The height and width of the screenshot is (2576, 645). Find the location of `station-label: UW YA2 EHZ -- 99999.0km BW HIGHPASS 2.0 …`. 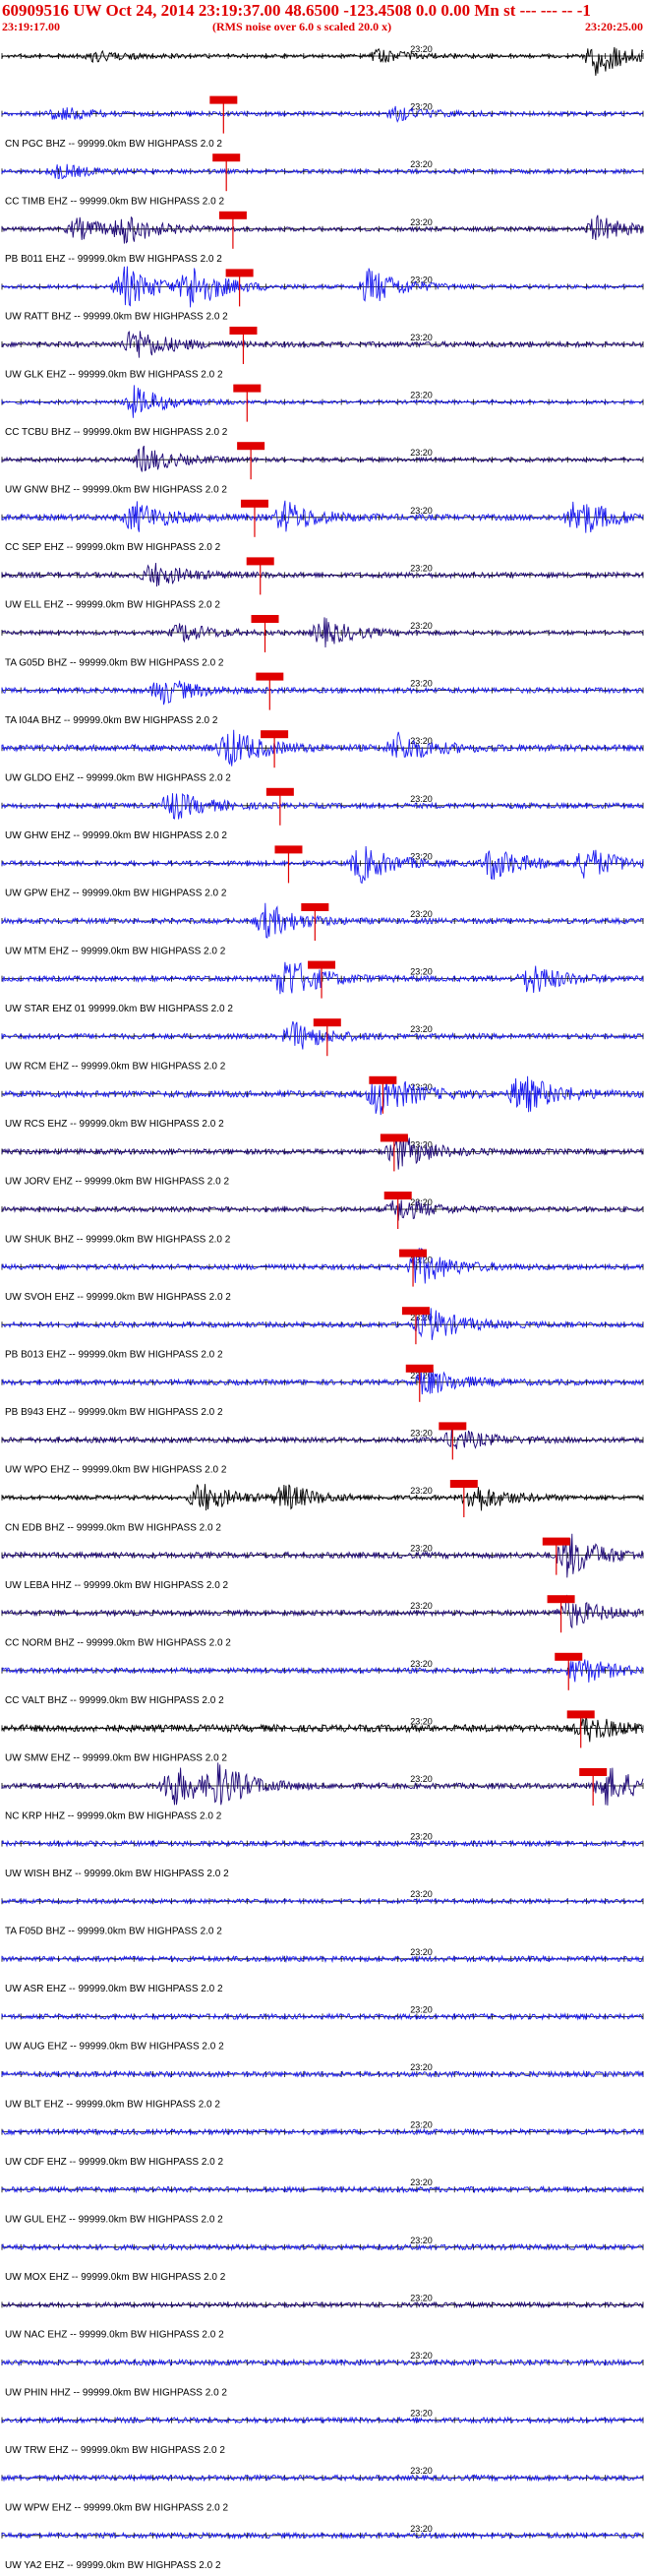

station-label: UW YA2 EHZ -- 99999.0km BW HIGHPASS 2.0 … is located at coordinates (113, 2565).